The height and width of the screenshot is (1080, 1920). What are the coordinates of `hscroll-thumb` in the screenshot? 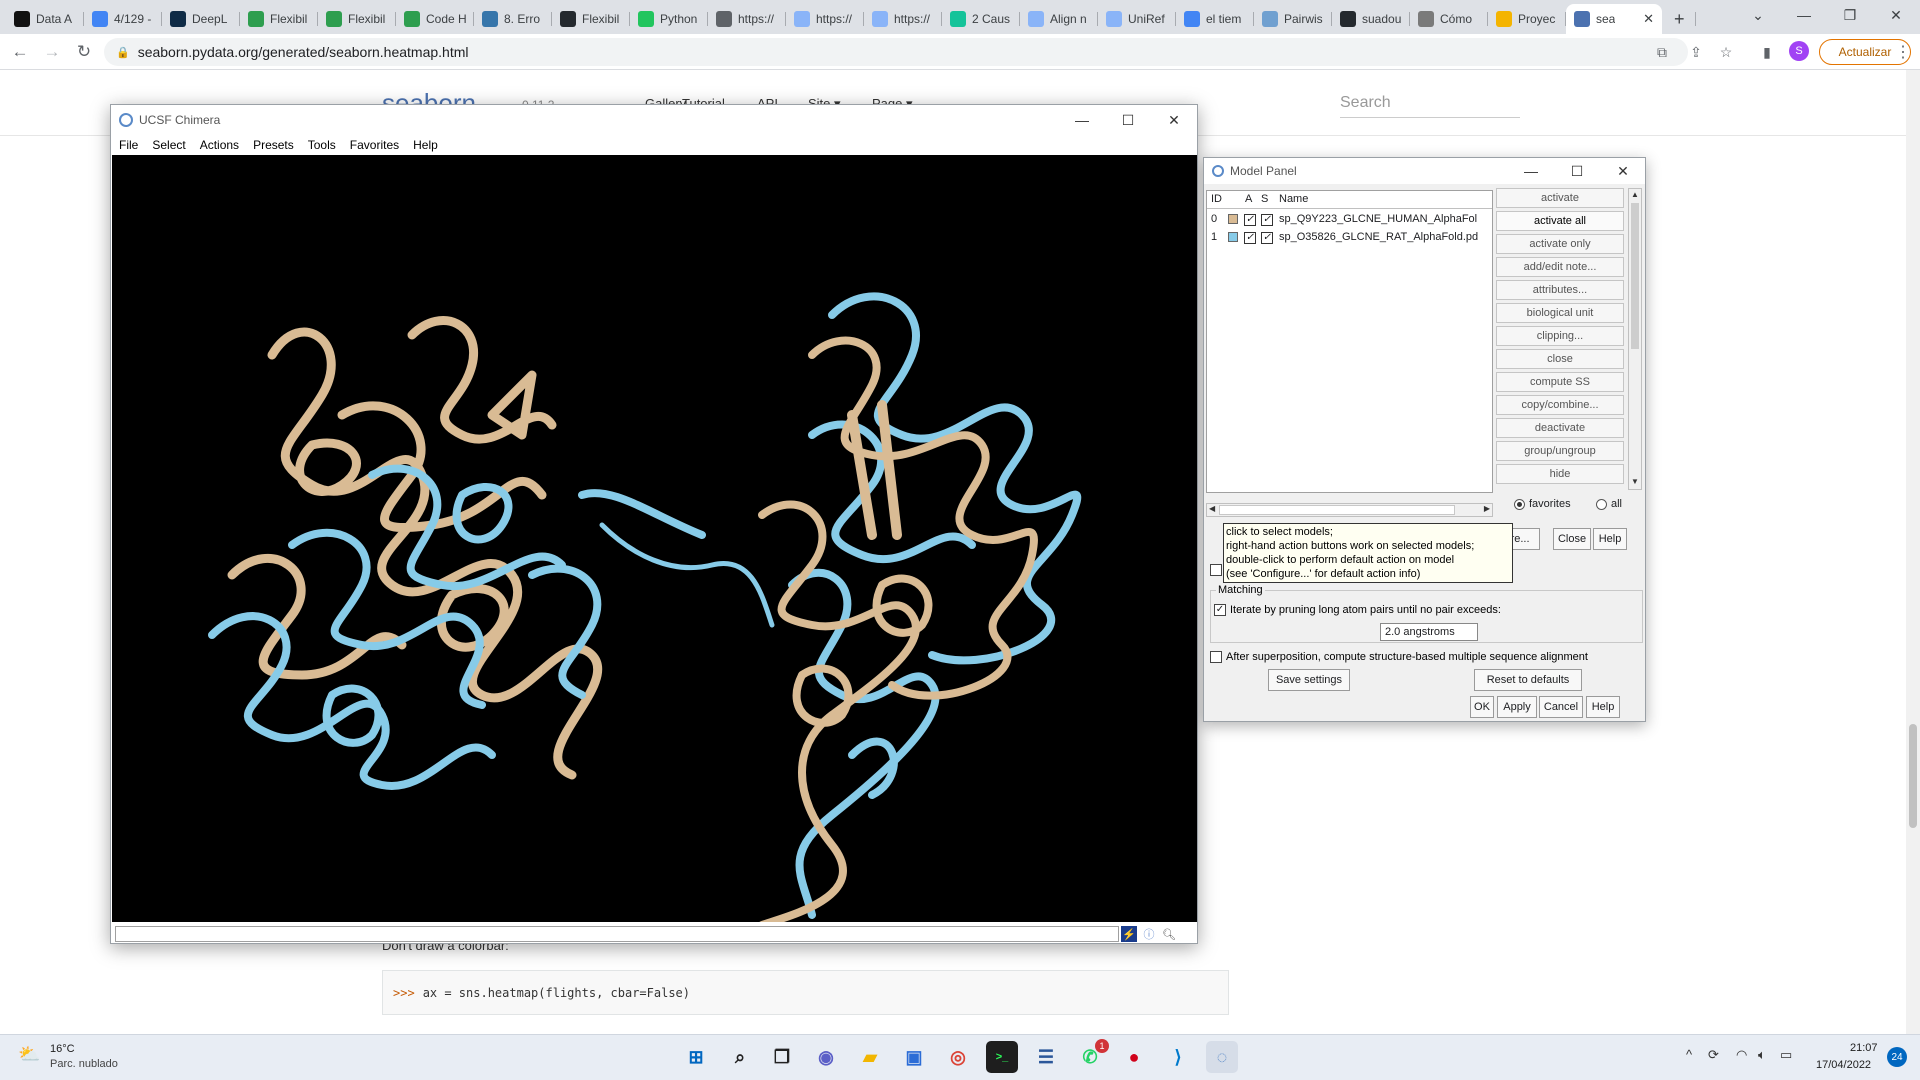 It's located at (1337, 510).